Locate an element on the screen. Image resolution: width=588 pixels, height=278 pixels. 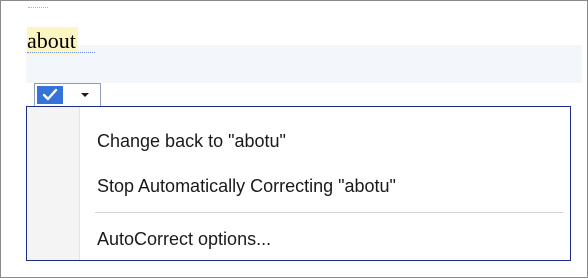
menu-separator is located at coordinates (329, 212).